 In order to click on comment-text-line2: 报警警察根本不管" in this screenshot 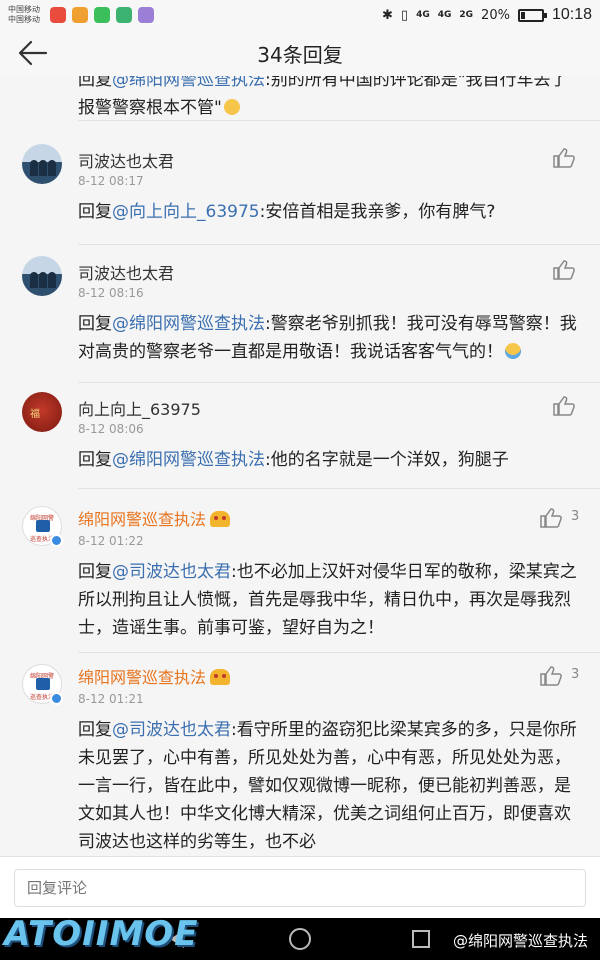, I will do `click(150, 108)`.